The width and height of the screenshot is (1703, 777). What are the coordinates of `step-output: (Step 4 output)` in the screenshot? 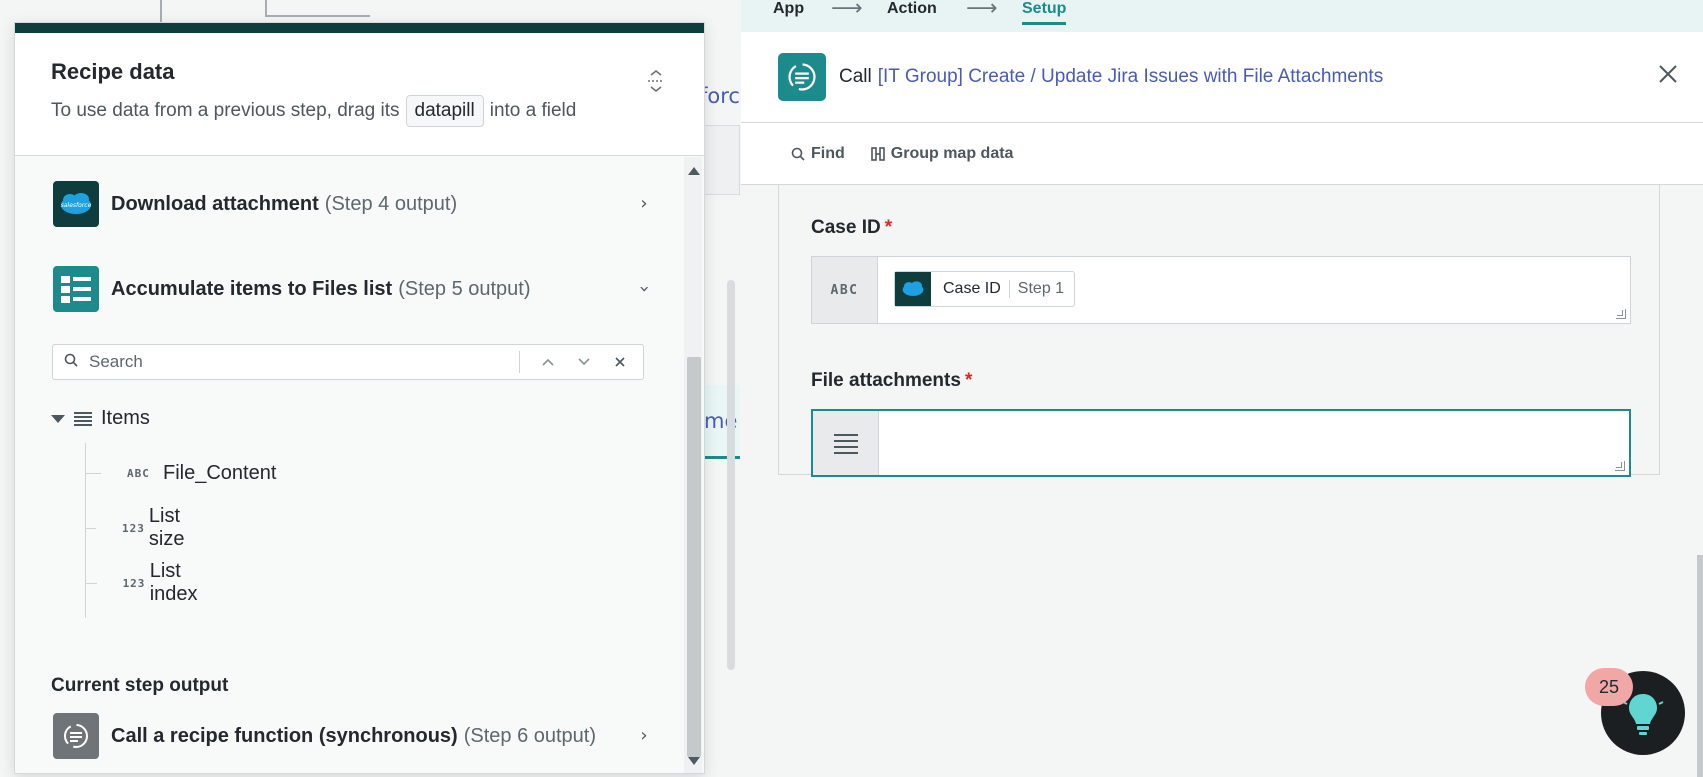 It's located at (391, 203).